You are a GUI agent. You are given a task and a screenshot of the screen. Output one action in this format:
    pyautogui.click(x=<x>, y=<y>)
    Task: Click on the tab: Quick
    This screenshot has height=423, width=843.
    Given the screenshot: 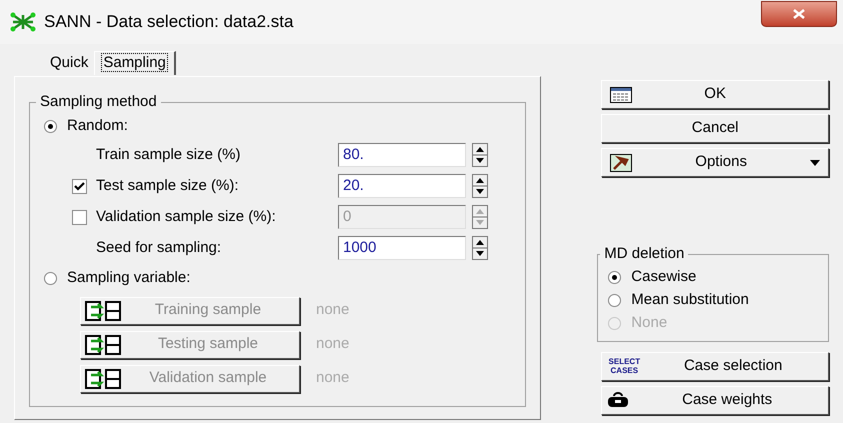 What is the action you would take?
    pyautogui.click(x=69, y=63)
    